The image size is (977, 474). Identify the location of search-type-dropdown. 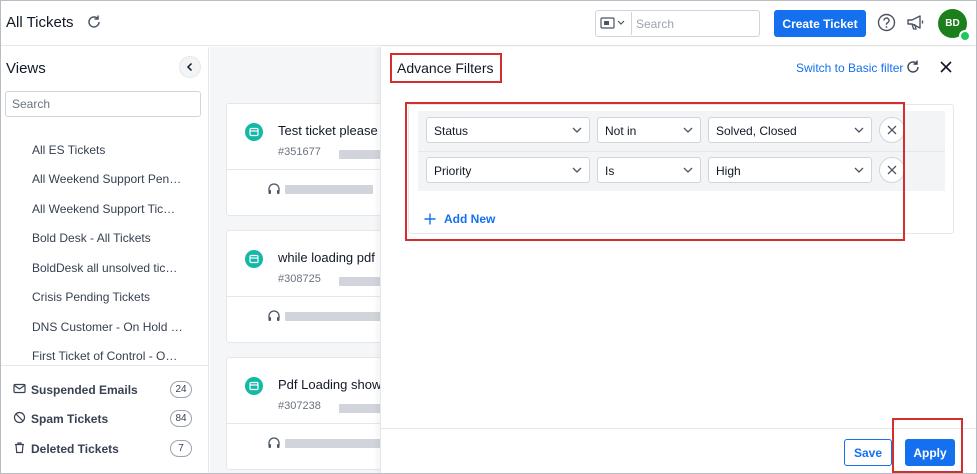
(614, 23).